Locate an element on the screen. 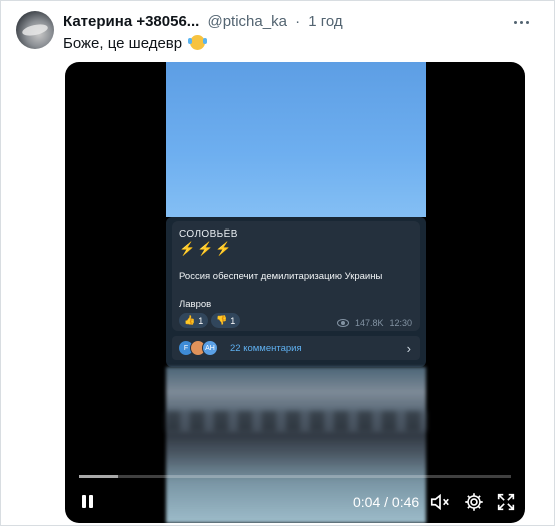  author-avatar is located at coordinates (35, 30).